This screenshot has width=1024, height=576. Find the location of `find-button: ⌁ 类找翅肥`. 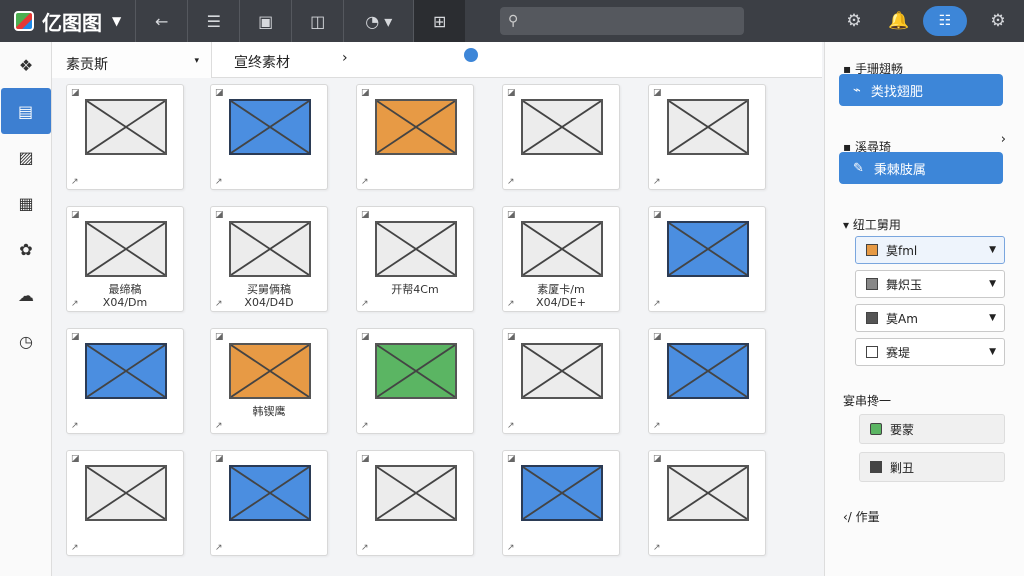

find-button: ⌁ 类找翅肥 is located at coordinates (921, 90).